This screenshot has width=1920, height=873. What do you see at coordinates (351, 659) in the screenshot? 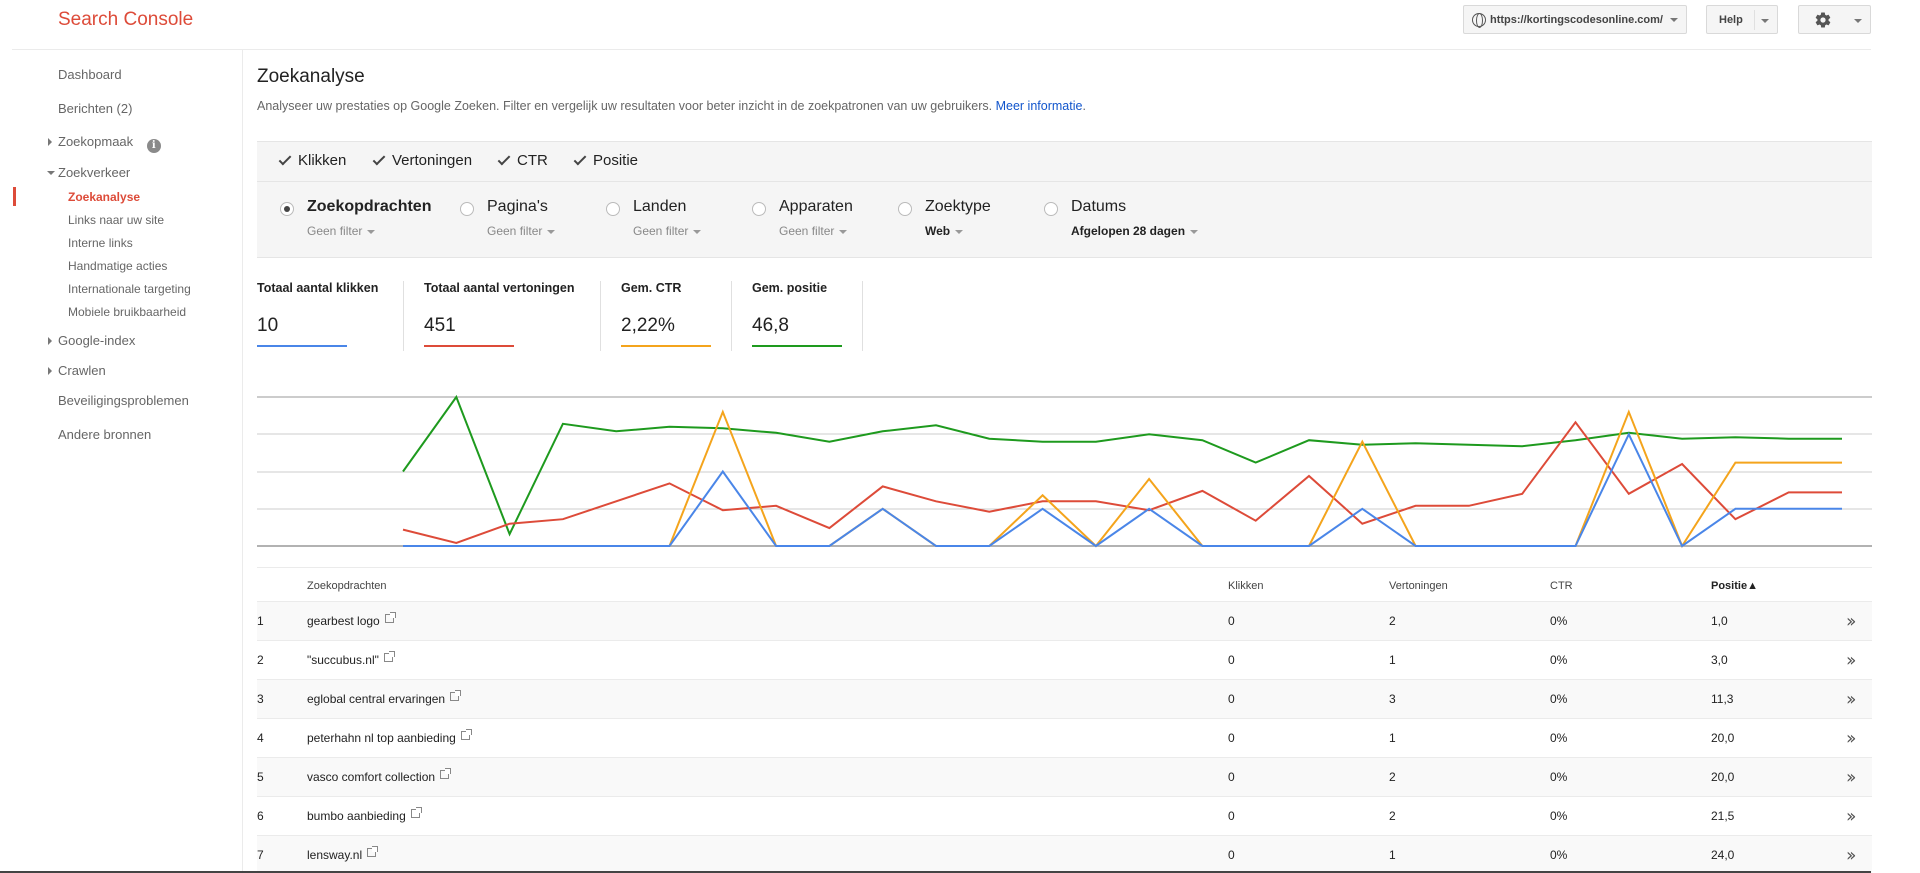
I see `query-cell: "succubus.nl"` at bounding box center [351, 659].